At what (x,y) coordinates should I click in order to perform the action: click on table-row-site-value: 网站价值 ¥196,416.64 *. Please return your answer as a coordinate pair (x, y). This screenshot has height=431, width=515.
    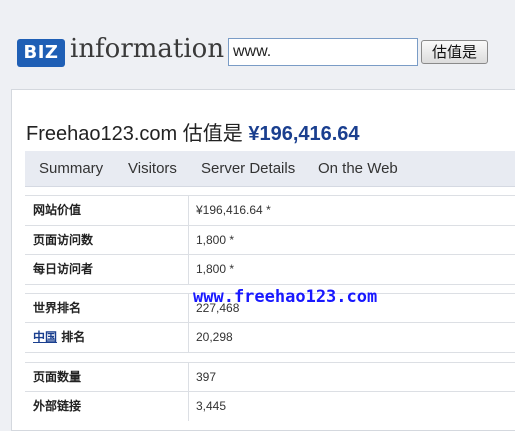
    Looking at the image, I should click on (270, 210).